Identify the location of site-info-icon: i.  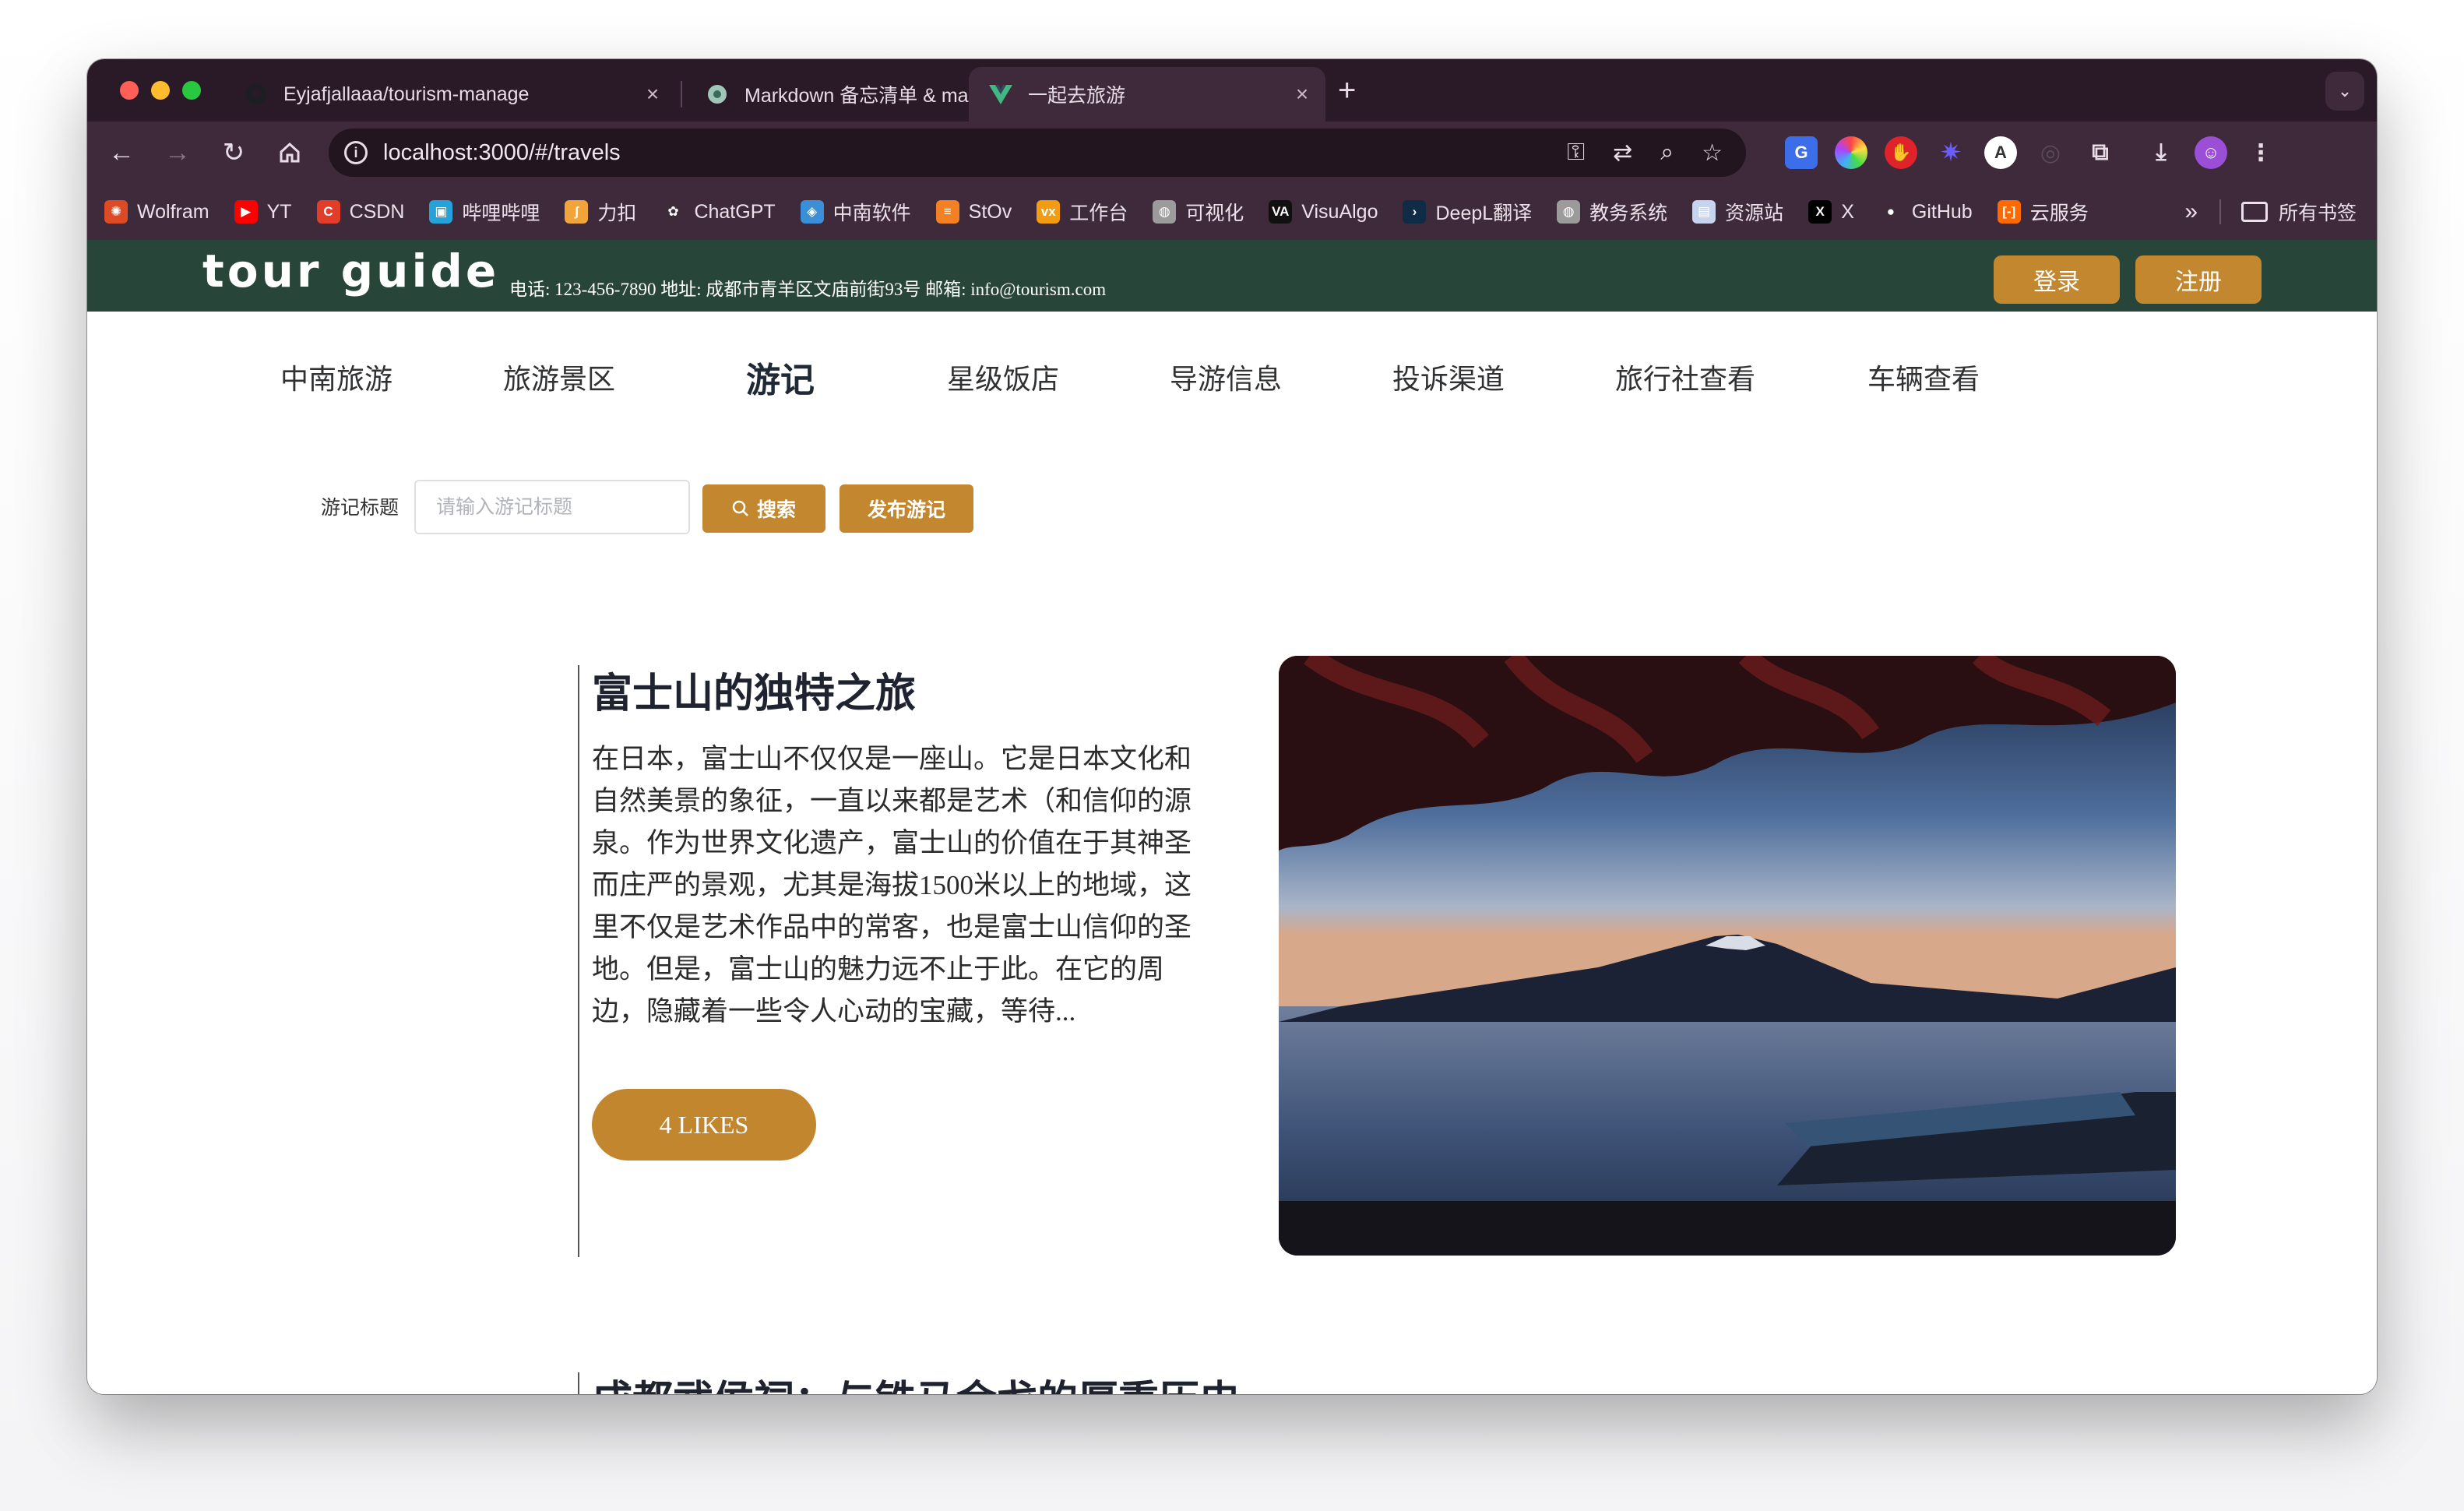
(356, 152).